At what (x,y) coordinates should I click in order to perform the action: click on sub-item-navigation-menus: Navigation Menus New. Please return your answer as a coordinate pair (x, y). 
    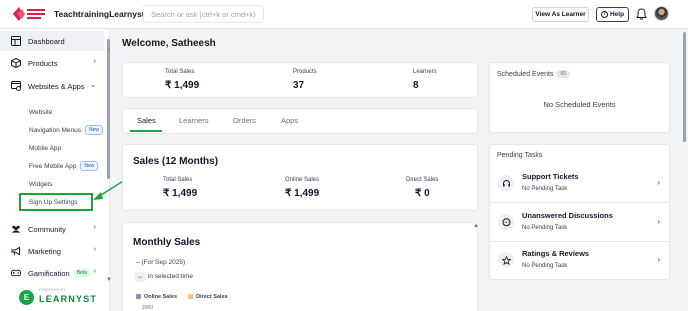
    Looking at the image, I should click on (66, 130).